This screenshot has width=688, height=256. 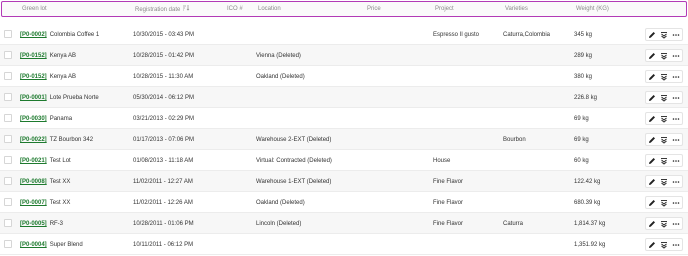 What do you see at coordinates (33, 119) in the screenshot?
I see `green-lot-code-link: [P0-0030]` at bounding box center [33, 119].